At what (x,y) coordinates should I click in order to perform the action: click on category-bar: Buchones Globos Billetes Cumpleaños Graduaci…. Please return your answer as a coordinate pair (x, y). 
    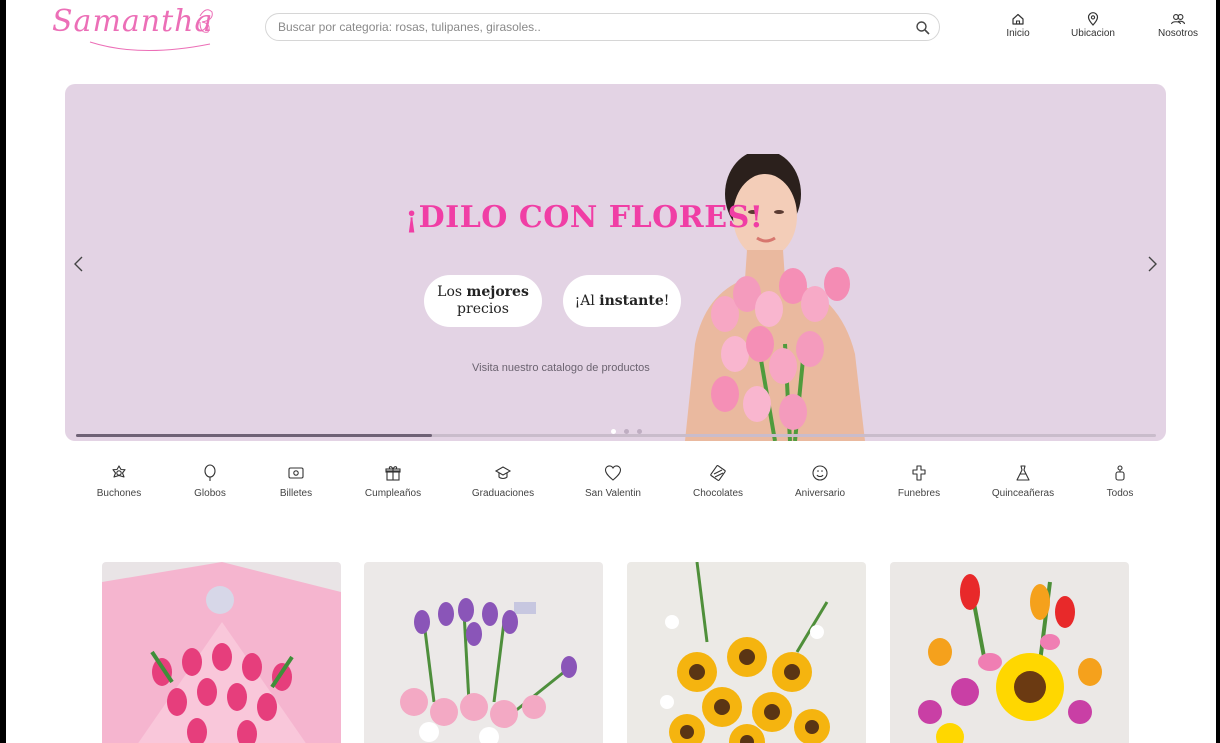
    Looking at the image, I should click on (611, 489).